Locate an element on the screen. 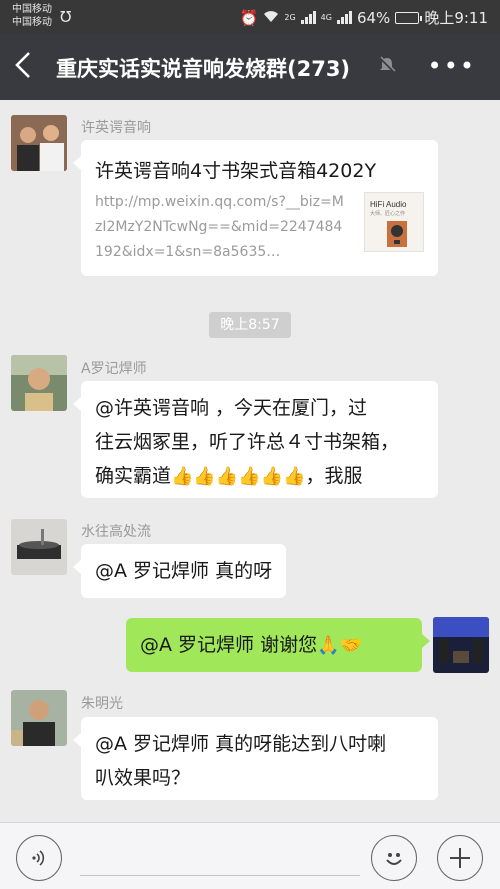 This screenshot has height=889, width=500. avatar-zhuminguang is located at coordinates (39, 718).